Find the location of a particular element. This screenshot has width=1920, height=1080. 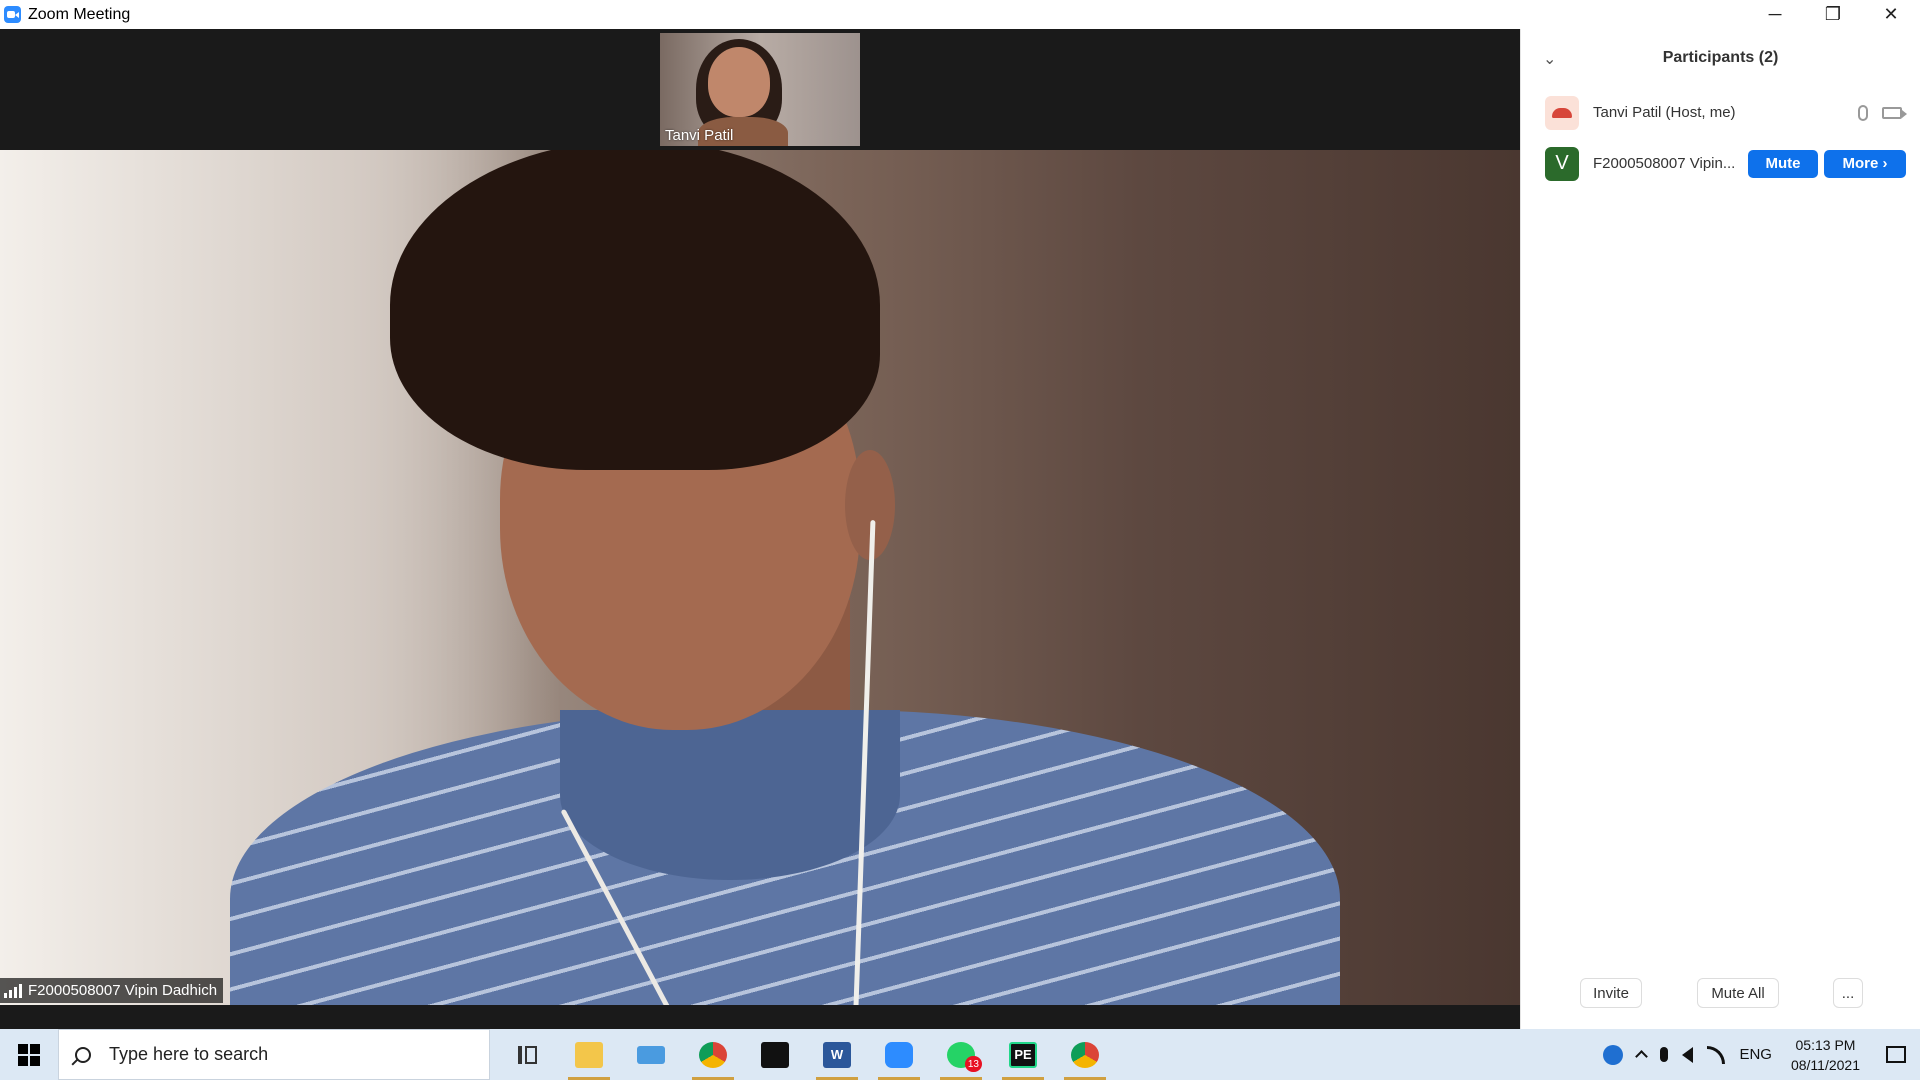

avatar: V is located at coordinates (1562, 163).